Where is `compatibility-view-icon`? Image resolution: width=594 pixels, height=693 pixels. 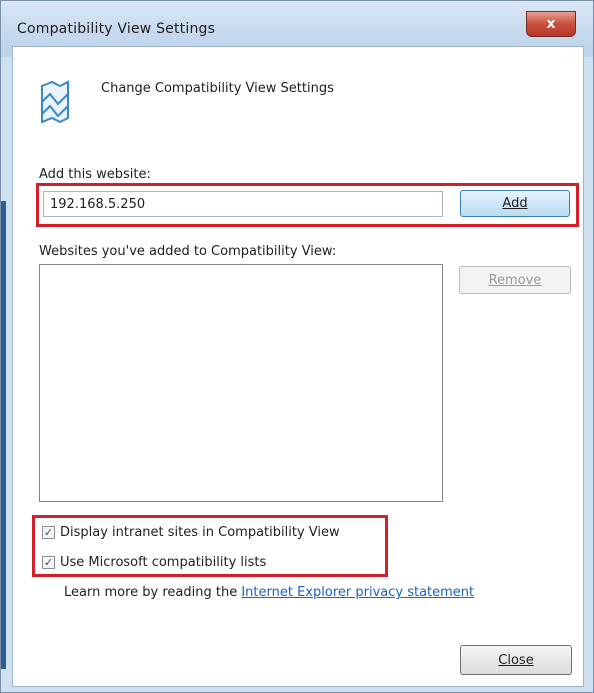
compatibility-view-icon is located at coordinates (55, 102).